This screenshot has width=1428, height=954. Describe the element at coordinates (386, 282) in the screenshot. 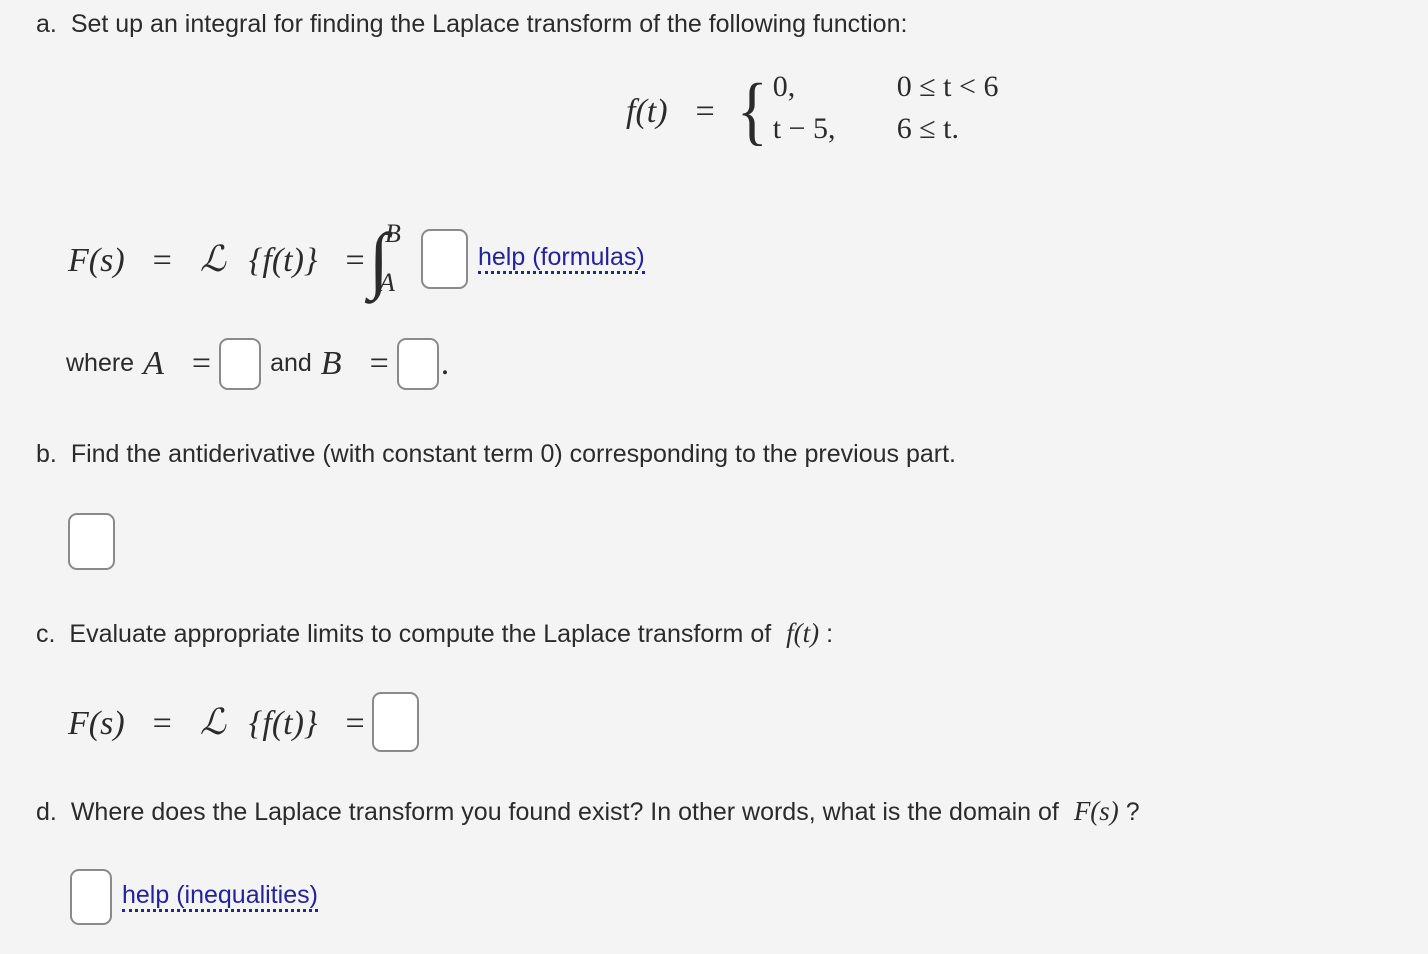

I see `integral-lower-limit: A` at that location.